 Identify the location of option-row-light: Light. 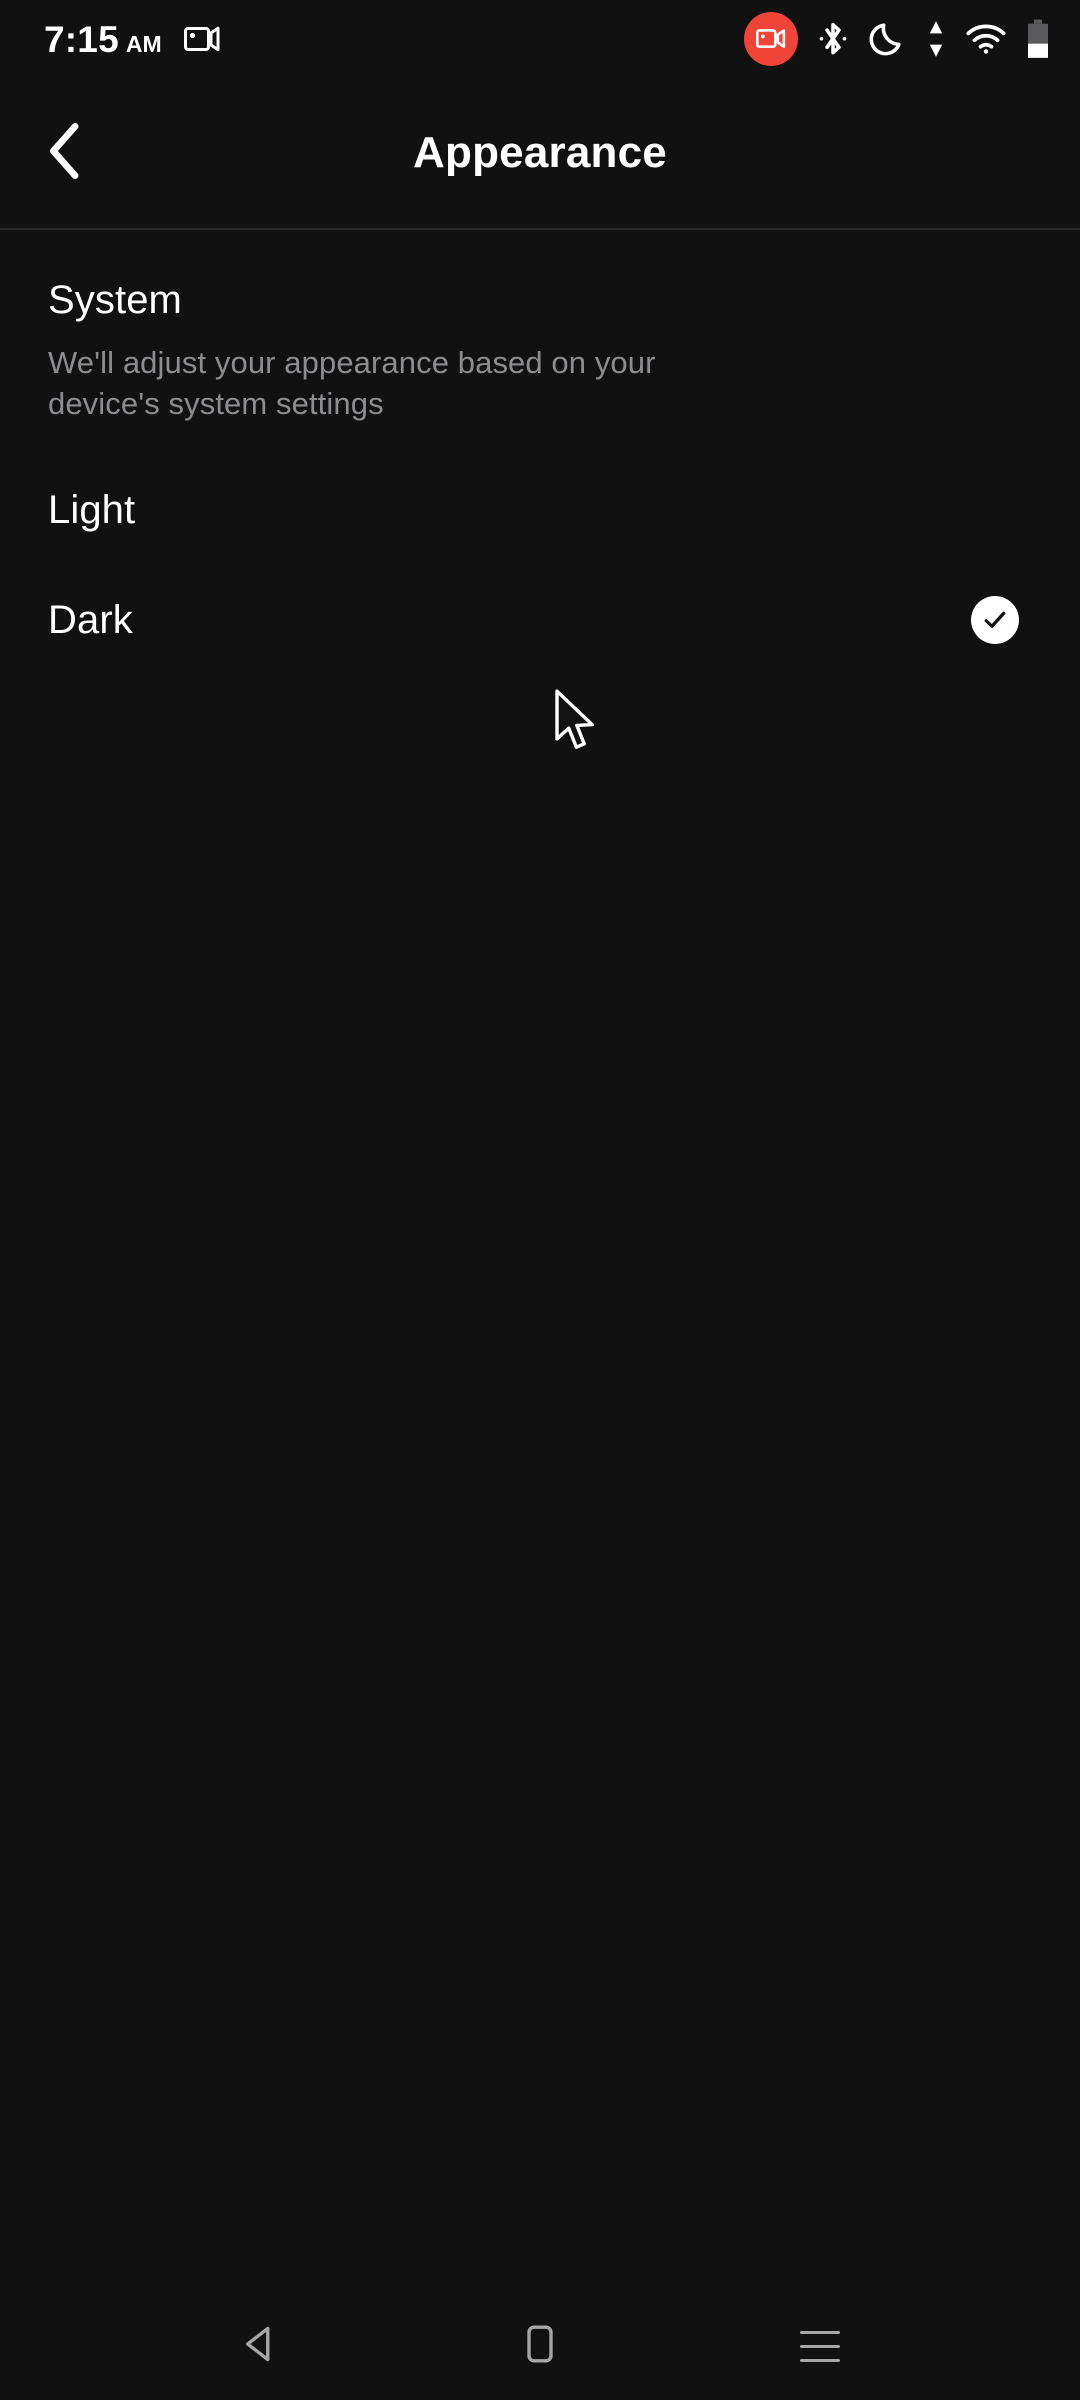
(540, 477).